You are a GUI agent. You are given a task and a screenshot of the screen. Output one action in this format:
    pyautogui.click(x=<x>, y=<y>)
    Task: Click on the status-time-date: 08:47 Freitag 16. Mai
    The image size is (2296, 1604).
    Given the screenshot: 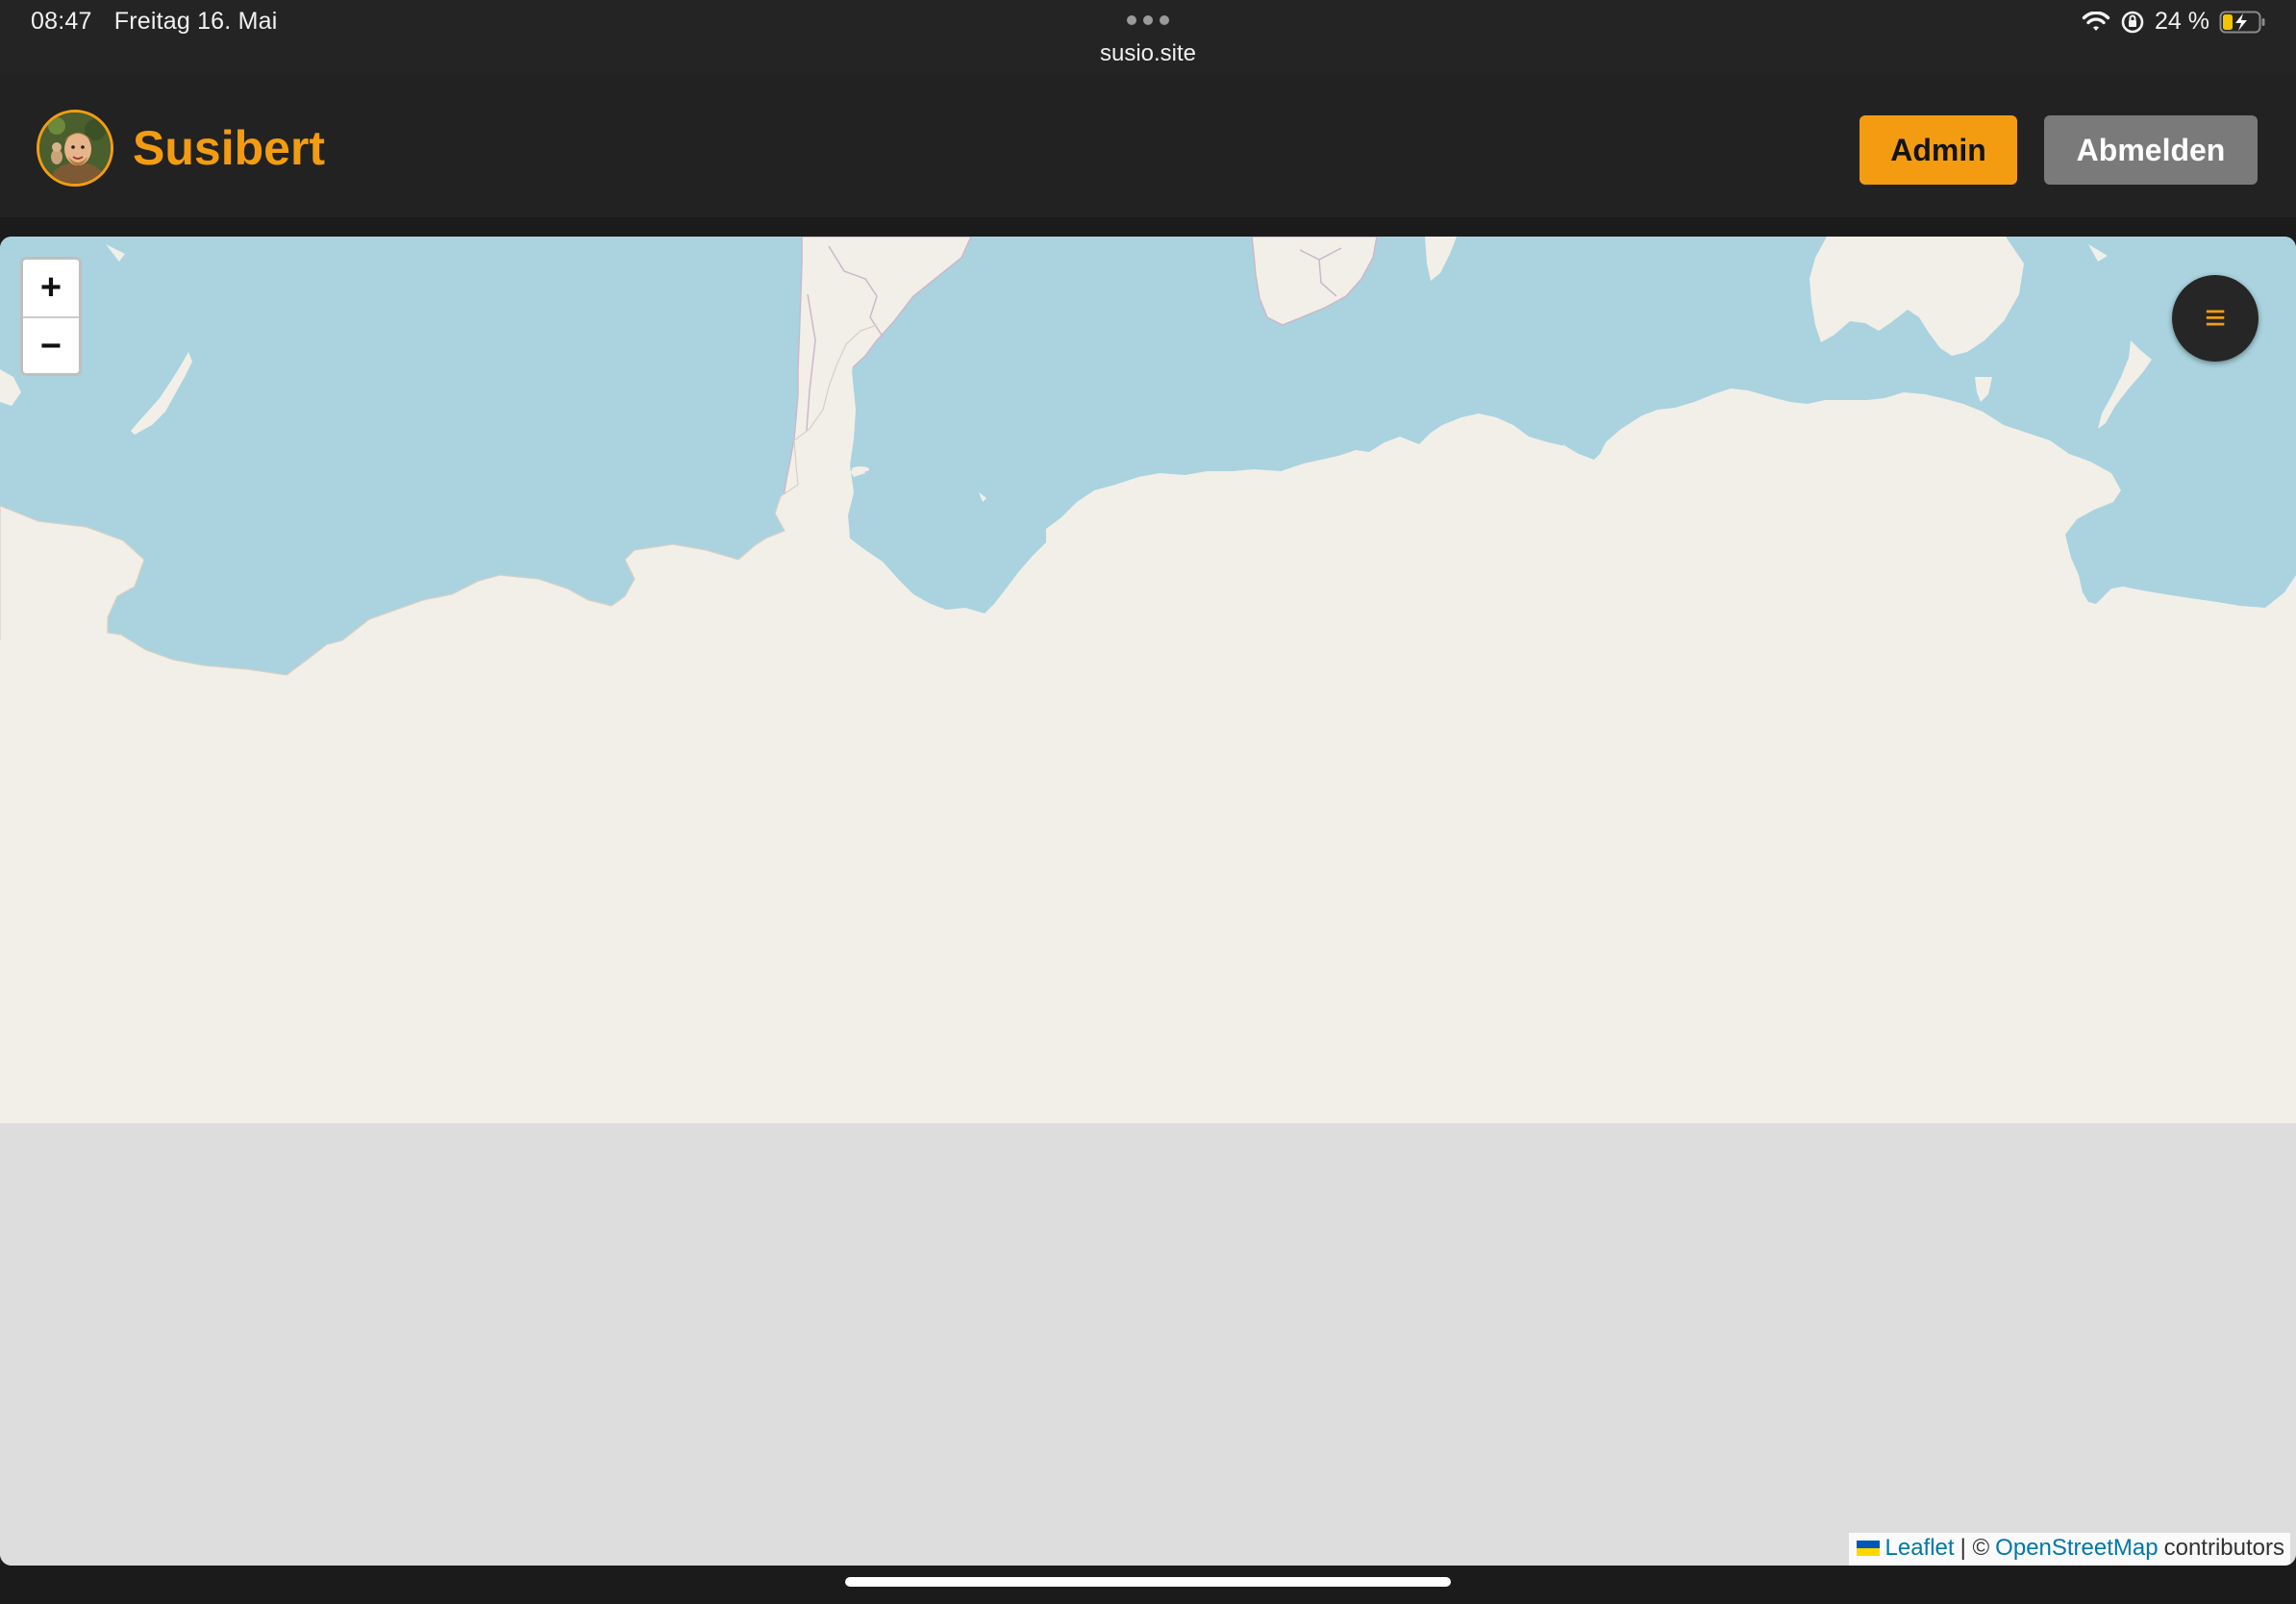 What is the action you would take?
    pyautogui.click(x=154, y=22)
    